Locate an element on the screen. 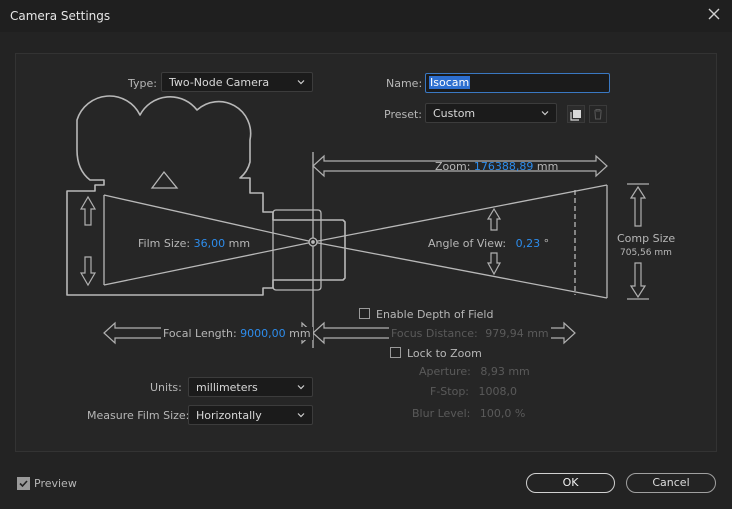 The image size is (732, 509). preset-select: Custom is located at coordinates (491, 113).